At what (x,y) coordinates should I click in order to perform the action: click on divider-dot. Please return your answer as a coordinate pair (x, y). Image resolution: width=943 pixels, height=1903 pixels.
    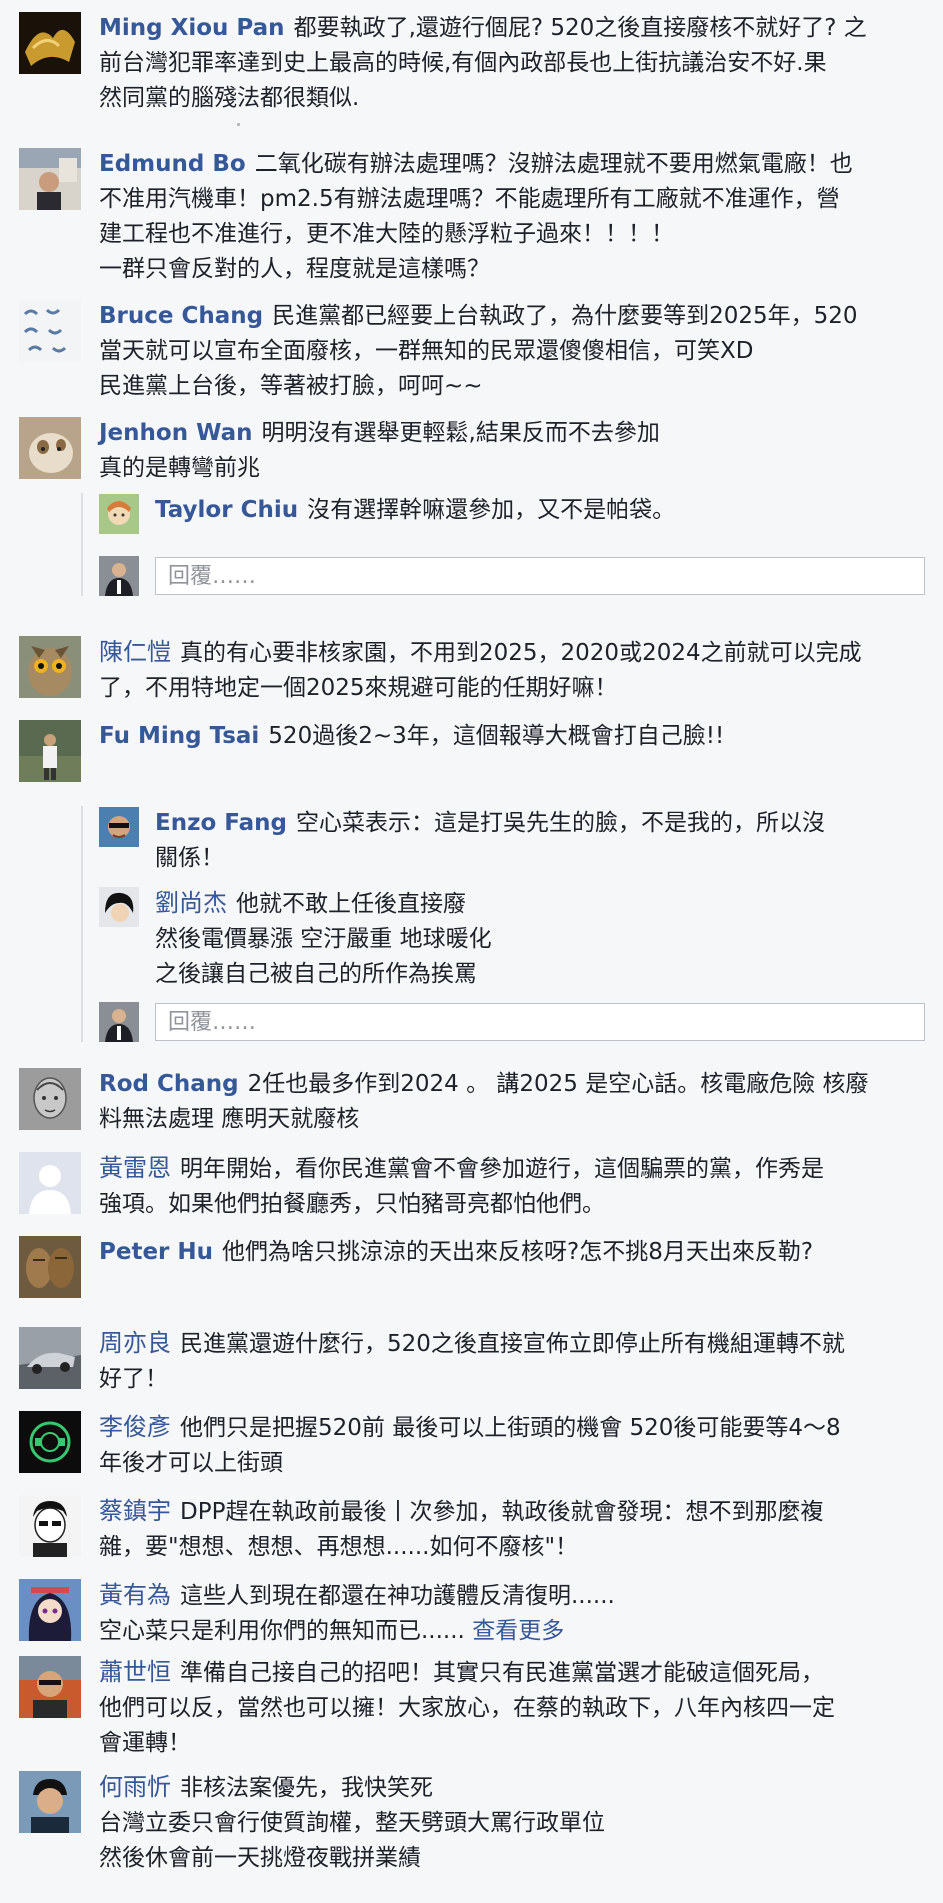
    Looking at the image, I should click on (238, 124).